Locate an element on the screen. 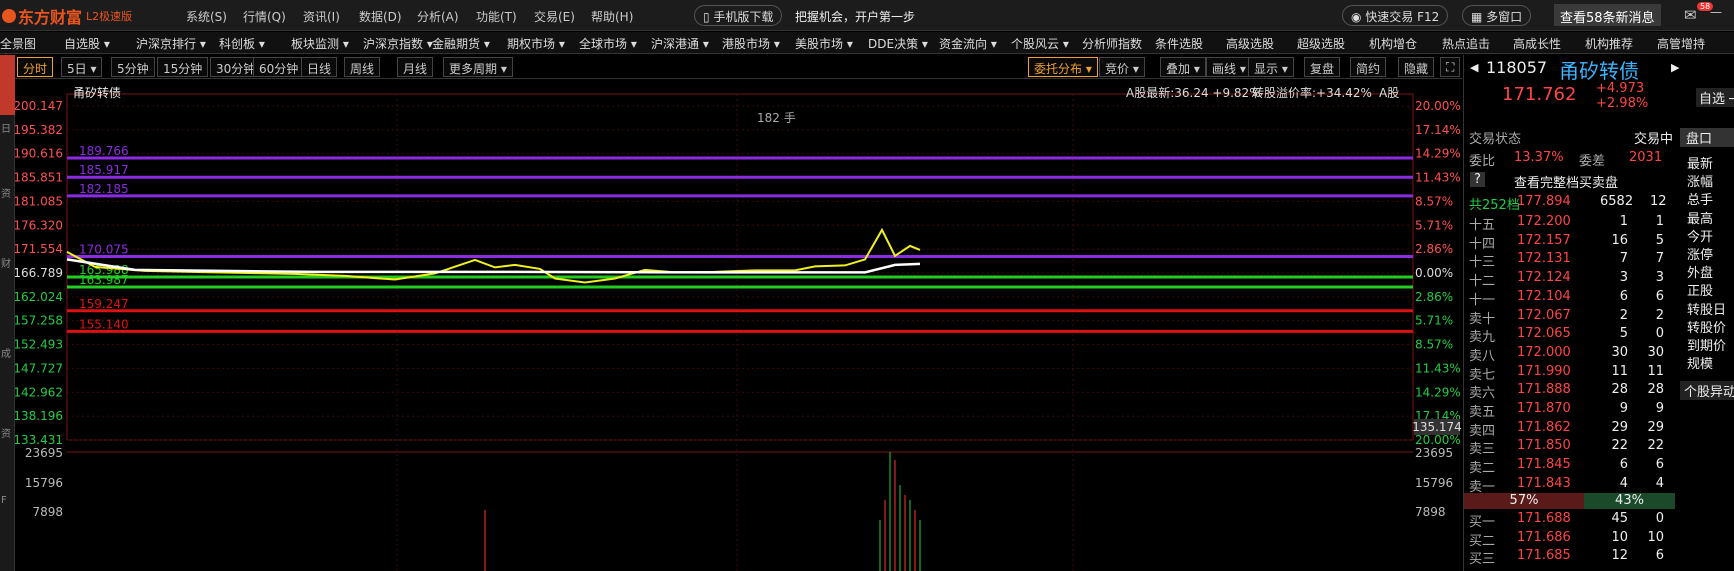 This screenshot has height=571, width=1734. bid-vol-0: 45 is located at coordinates (1619, 518).